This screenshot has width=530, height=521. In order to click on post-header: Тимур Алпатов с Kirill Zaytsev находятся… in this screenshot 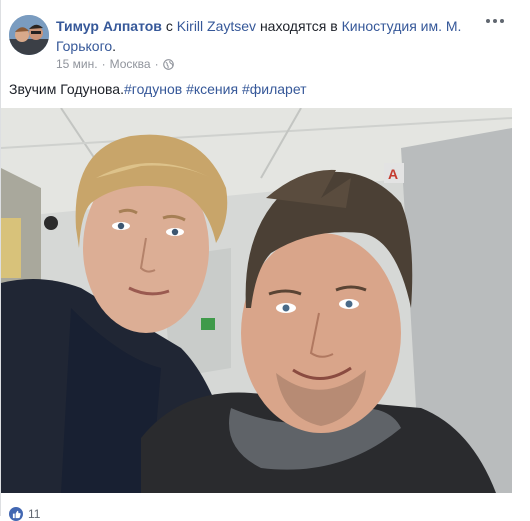, I will do `click(266, 36)`.